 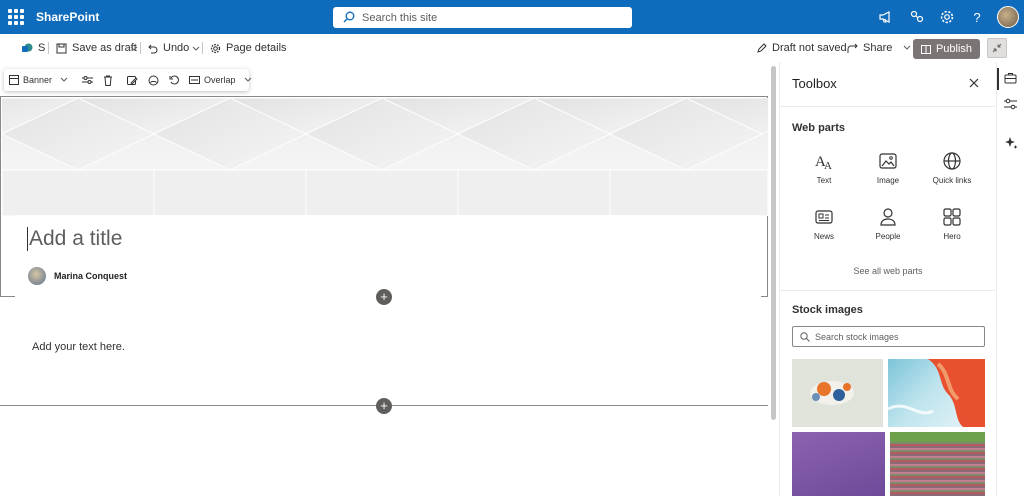 I want to click on site-switcher: S, so click(x=33, y=48).